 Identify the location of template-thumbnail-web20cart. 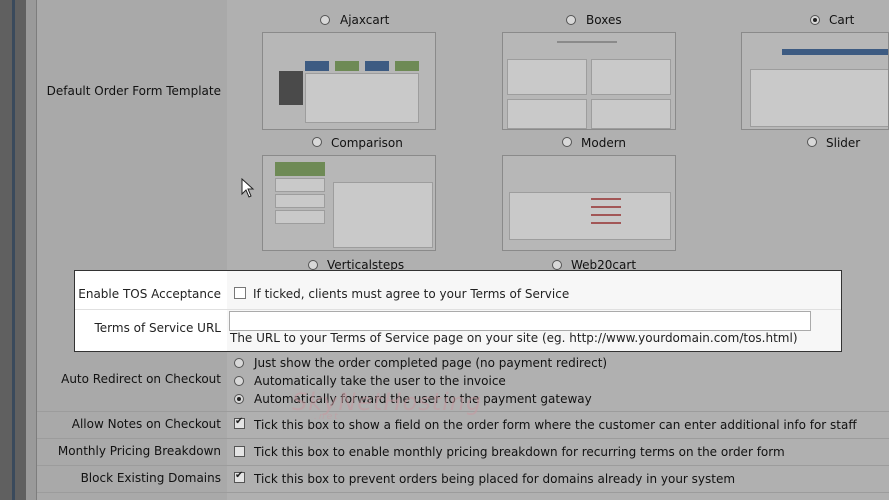
(589, 203).